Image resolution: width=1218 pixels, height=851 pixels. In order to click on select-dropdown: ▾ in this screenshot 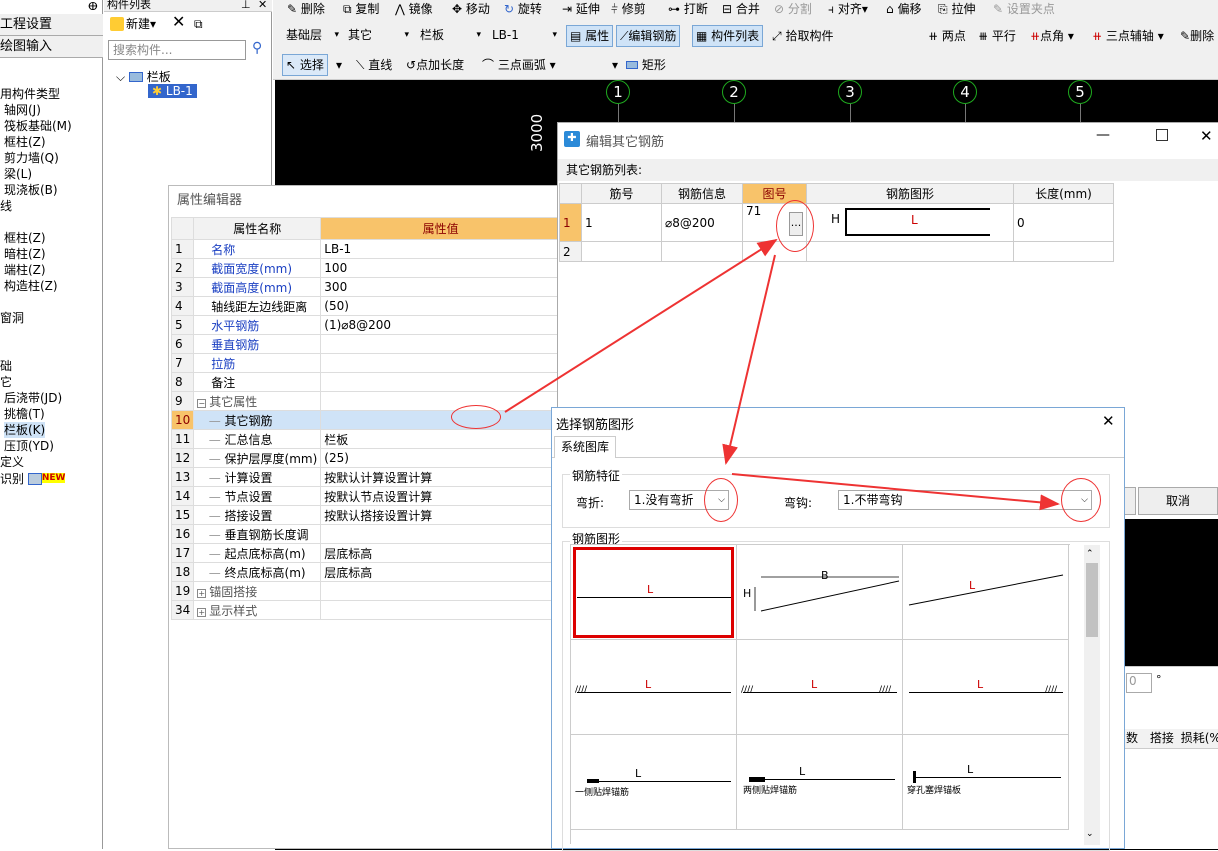, I will do `click(339, 65)`.